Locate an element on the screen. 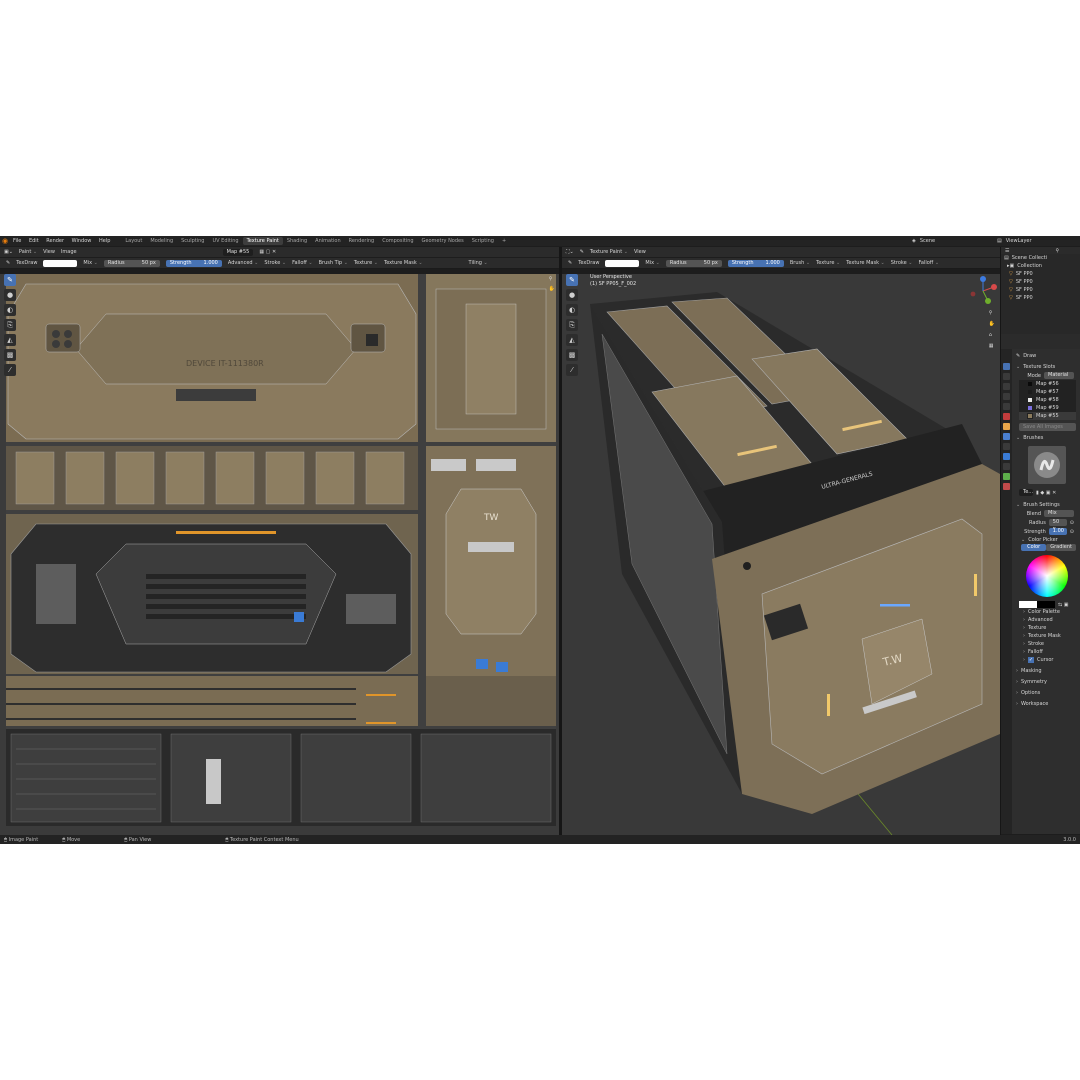 This screenshot has width=1080, height=1080. swap-colors-icon: ⇆ ▣ is located at coordinates (1063, 605).